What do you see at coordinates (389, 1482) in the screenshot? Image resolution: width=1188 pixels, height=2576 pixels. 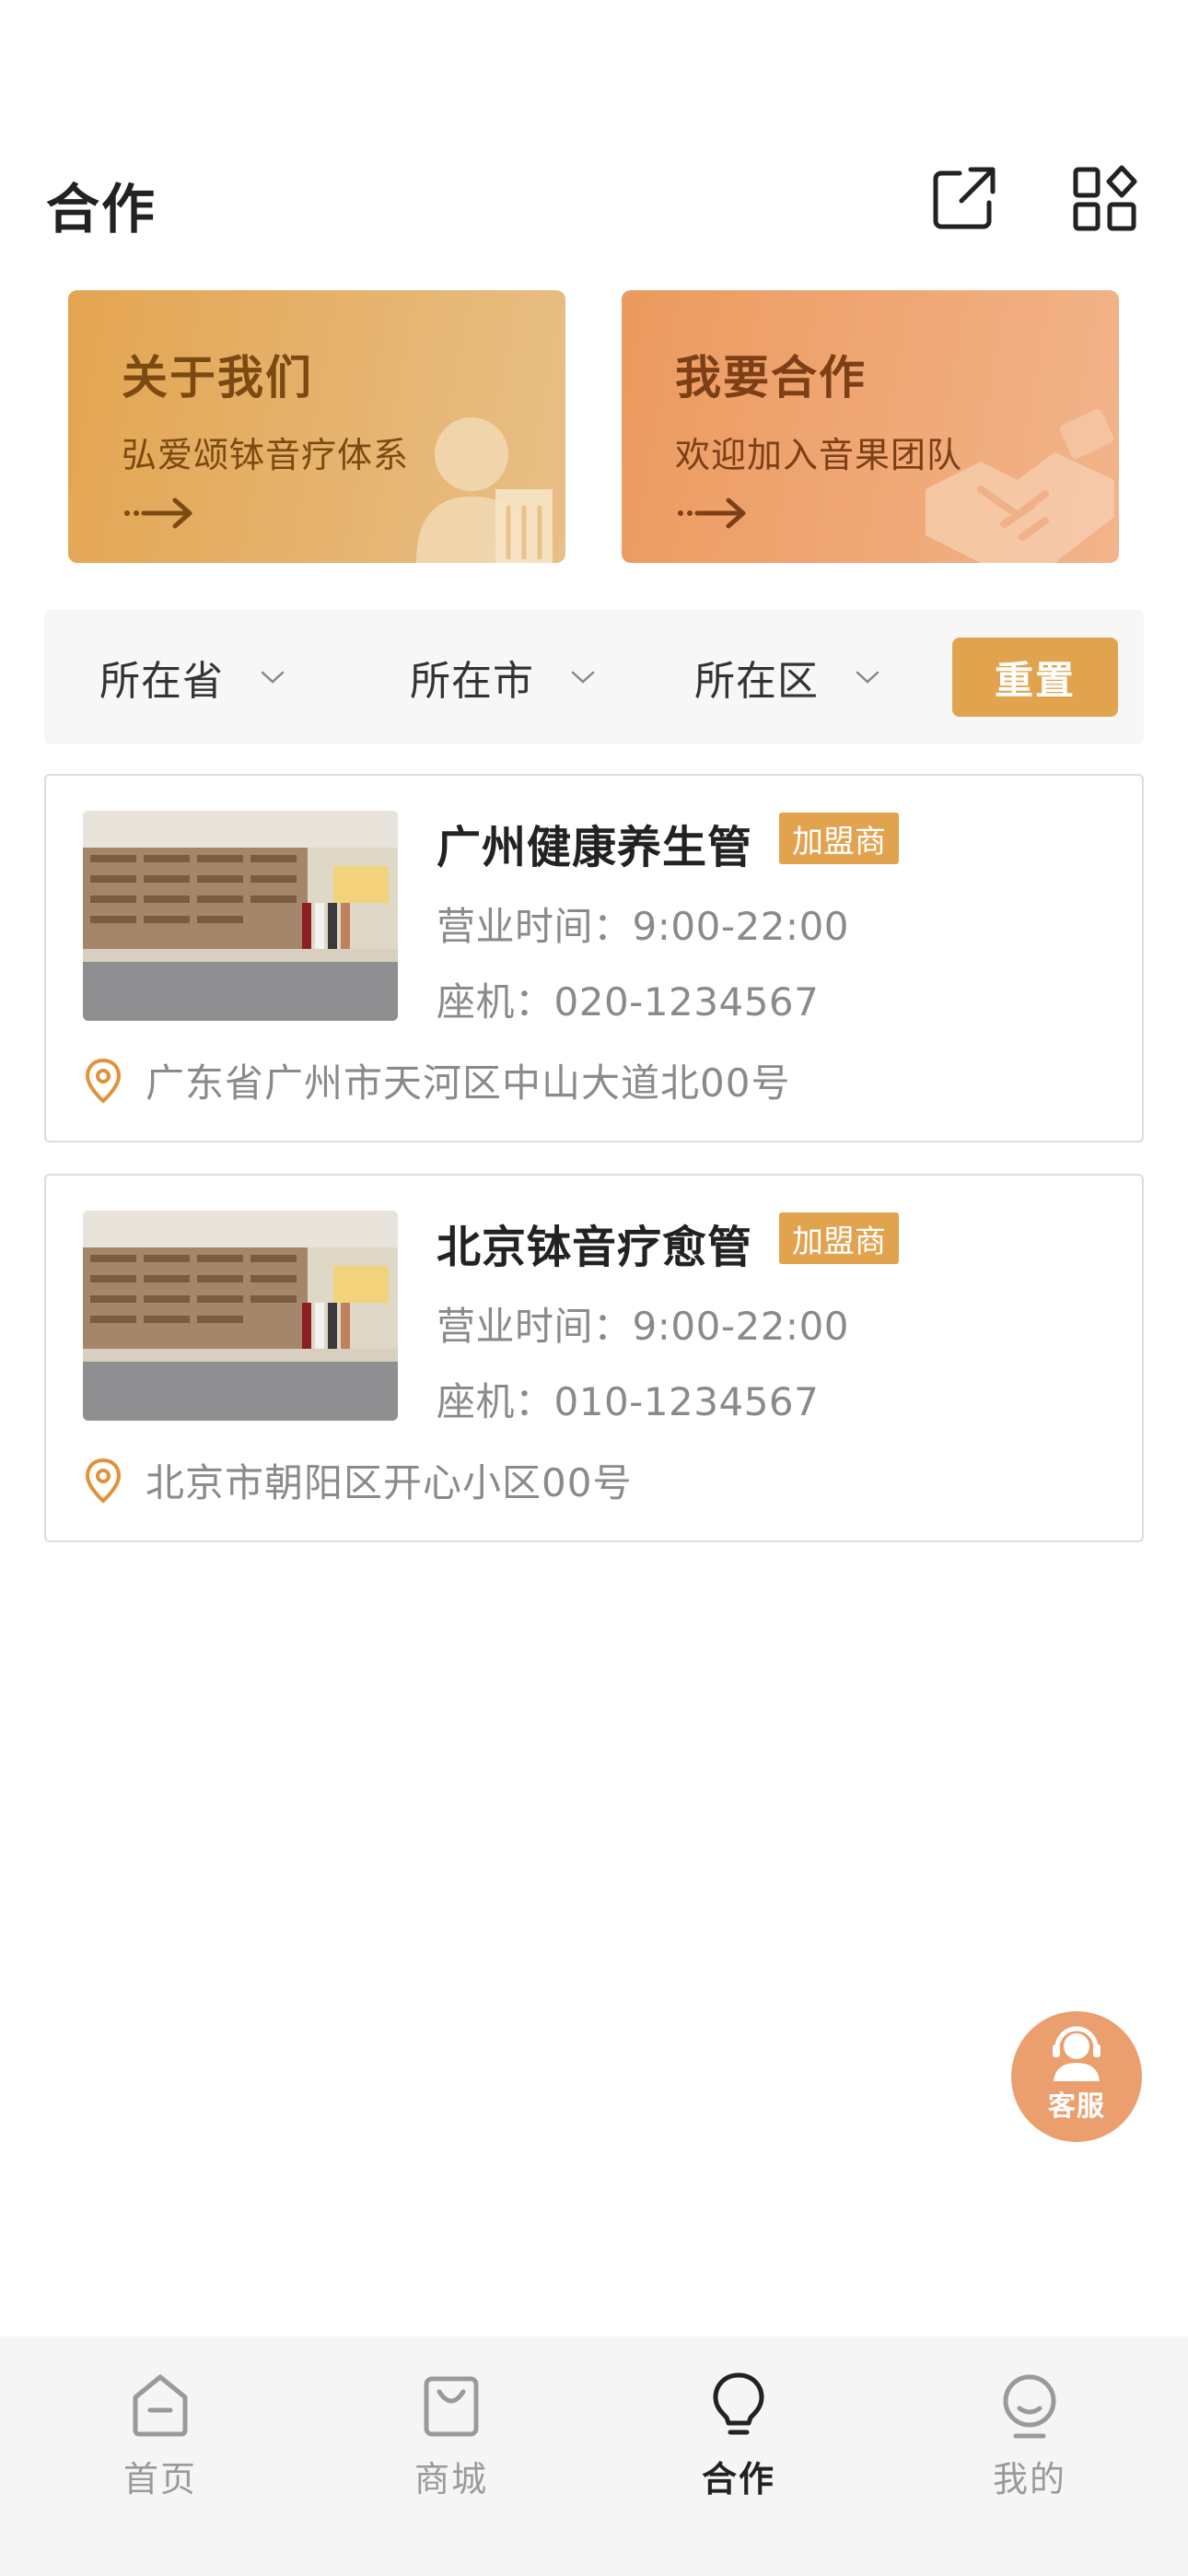 I see `store-address: 北京市朝阳区开心小区00号` at bounding box center [389, 1482].